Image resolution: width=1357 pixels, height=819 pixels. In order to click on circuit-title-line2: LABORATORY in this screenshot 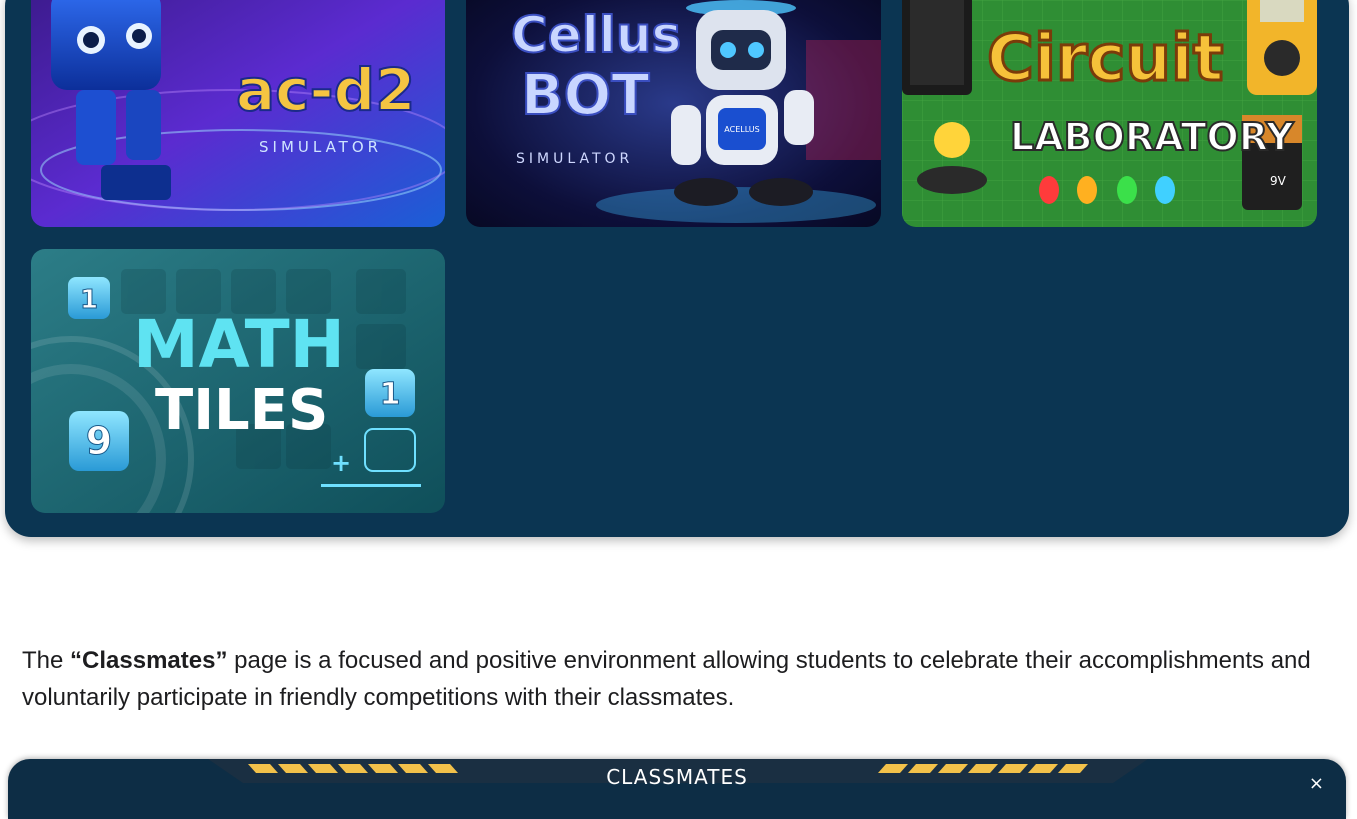, I will do `click(1152, 137)`.